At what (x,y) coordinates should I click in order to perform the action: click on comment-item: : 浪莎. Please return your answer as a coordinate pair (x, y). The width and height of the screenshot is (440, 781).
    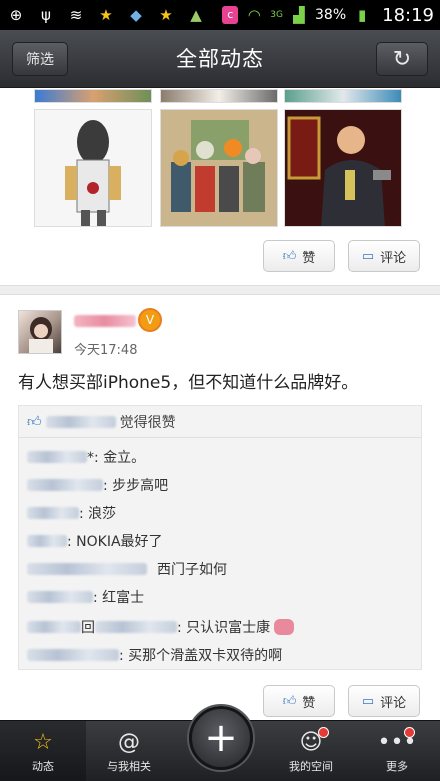
    Looking at the image, I should click on (71, 513).